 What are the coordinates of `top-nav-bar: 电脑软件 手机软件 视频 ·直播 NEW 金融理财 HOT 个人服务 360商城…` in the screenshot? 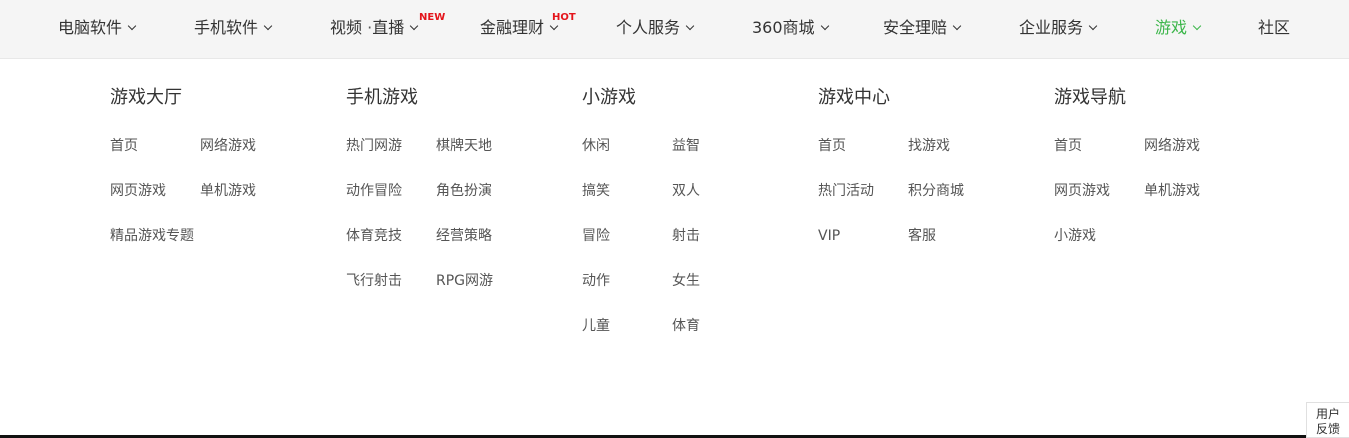 It's located at (674, 29).